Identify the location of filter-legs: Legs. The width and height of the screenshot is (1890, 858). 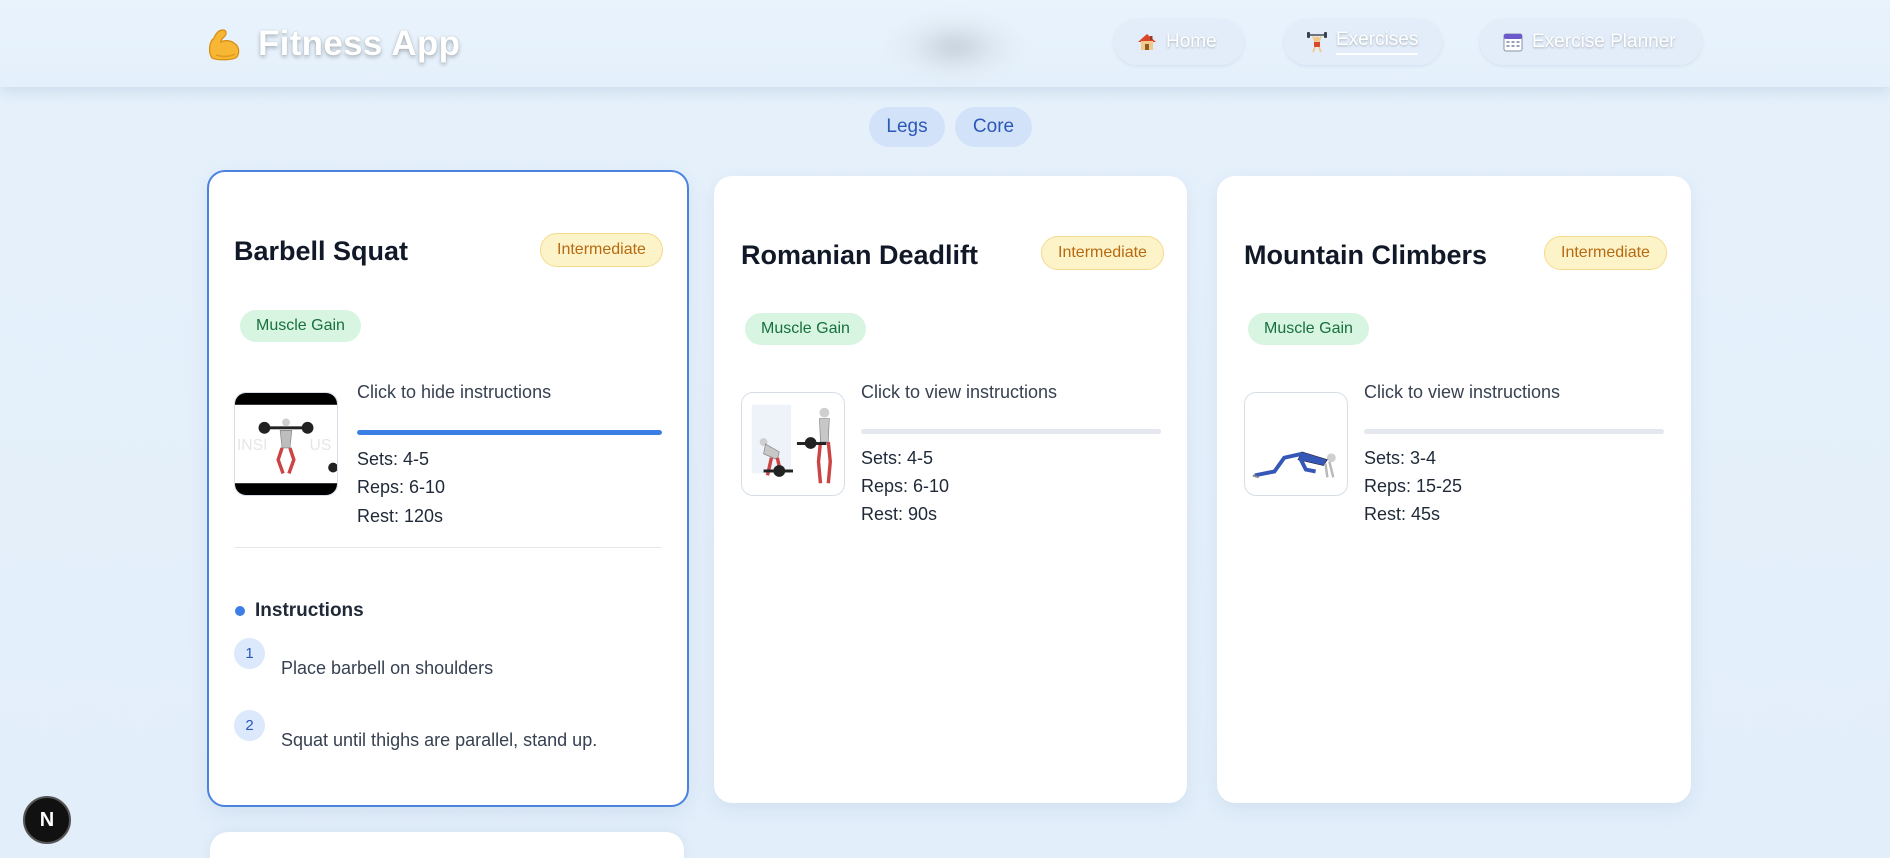
(907, 127).